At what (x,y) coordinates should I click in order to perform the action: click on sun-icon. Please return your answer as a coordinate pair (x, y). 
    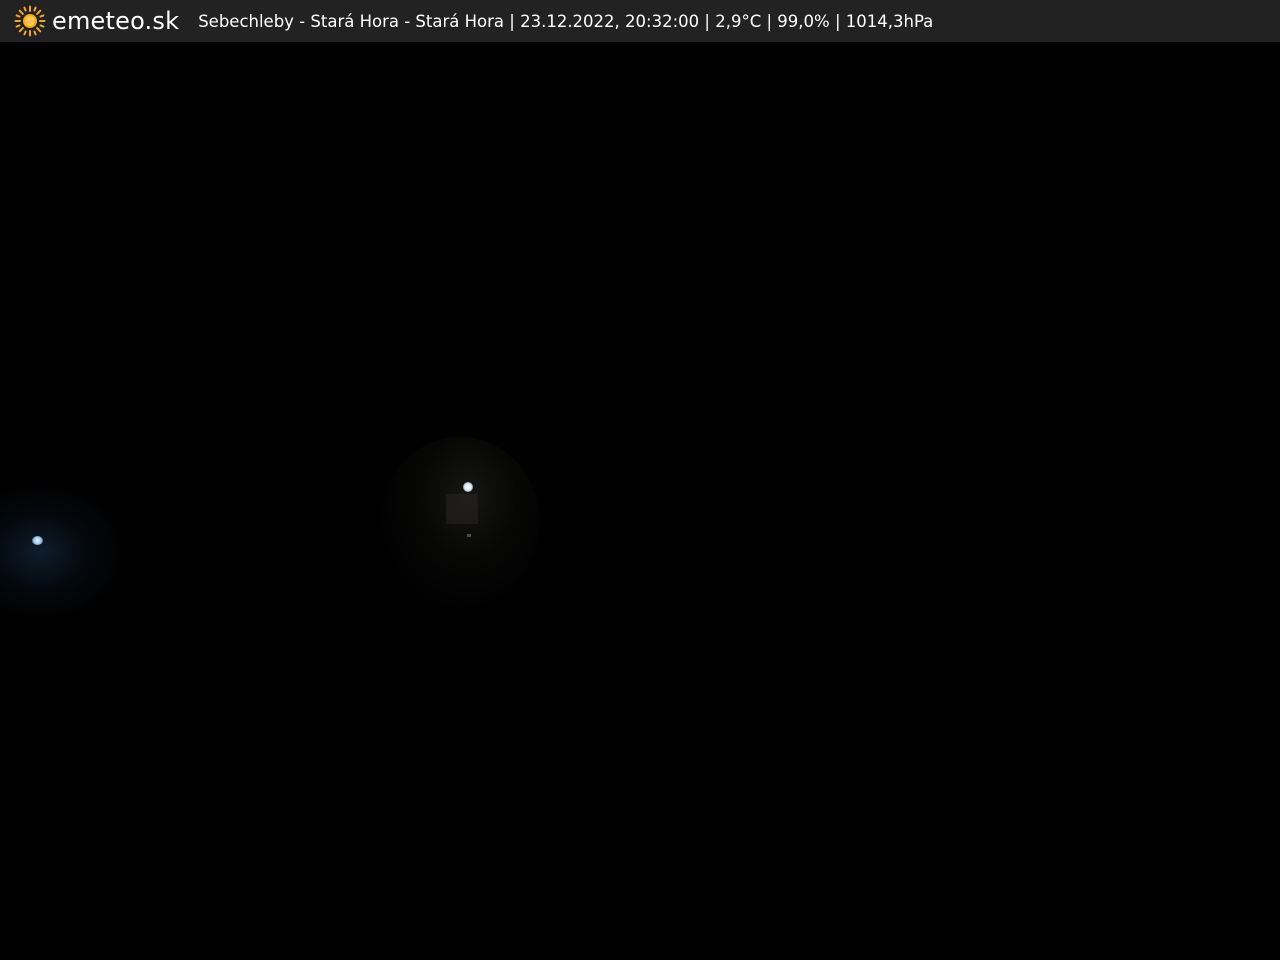
    Looking at the image, I should click on (30, 21).